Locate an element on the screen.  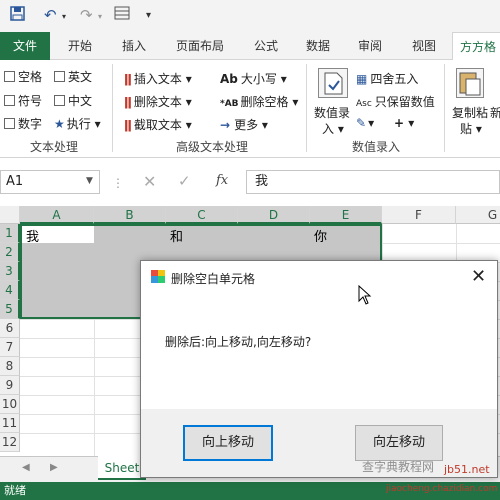
arrow-right-icon: → is located at coordinates (225, 125).